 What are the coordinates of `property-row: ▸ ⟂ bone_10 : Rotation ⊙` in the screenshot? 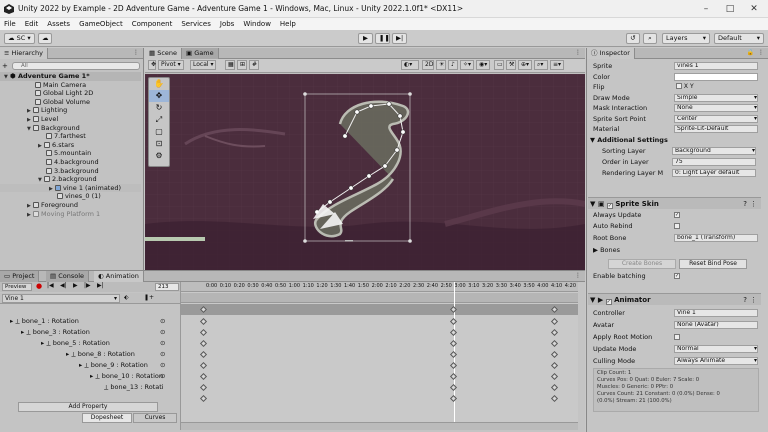 It's located at (135, 376).